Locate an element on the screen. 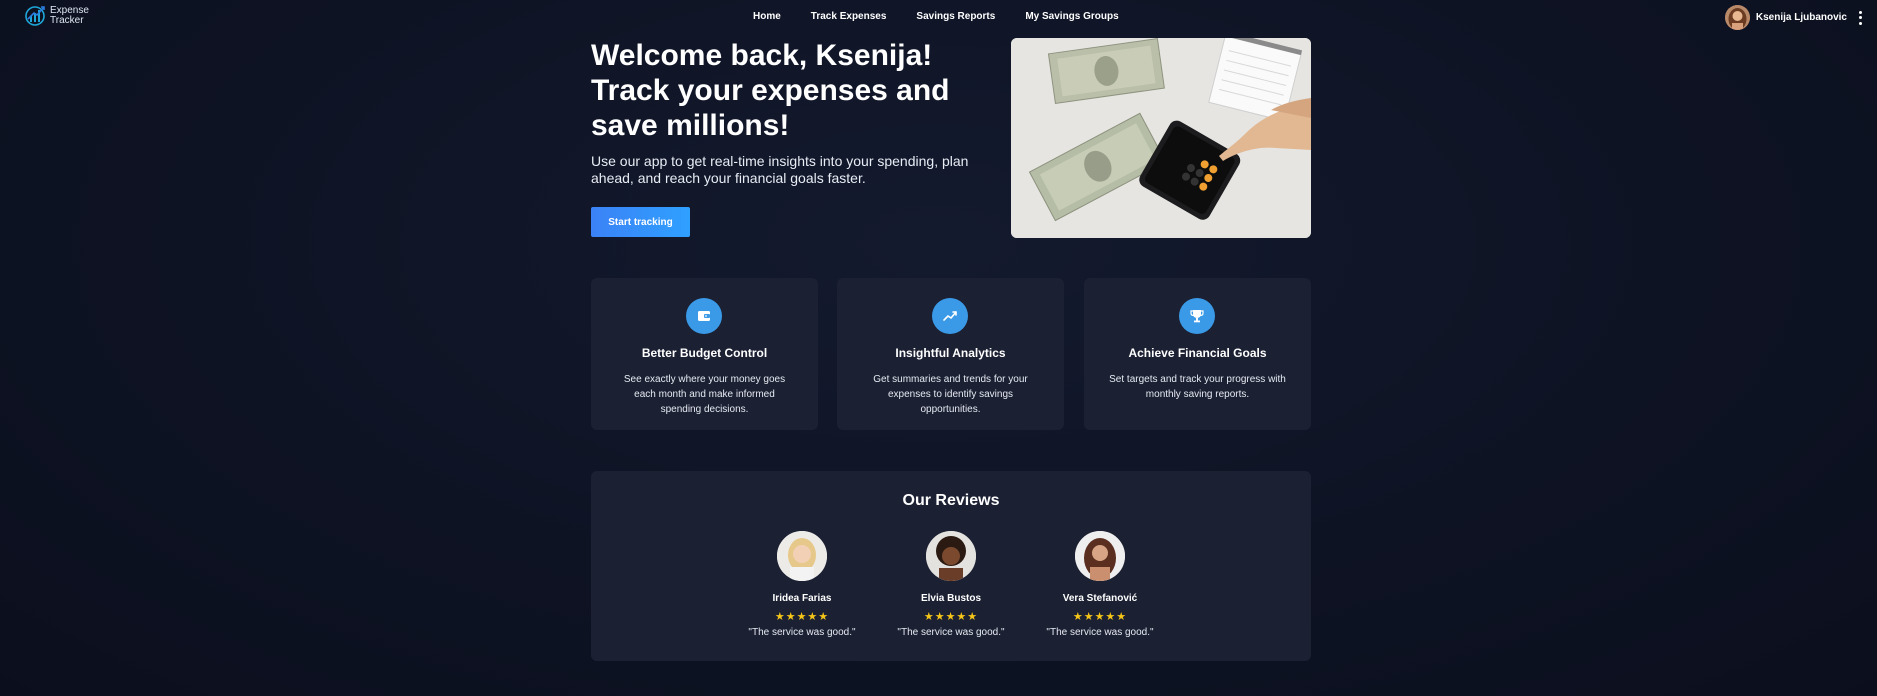 This screenshot has height=696, width=1877. logo-icon is located at coordinates (35, 16).